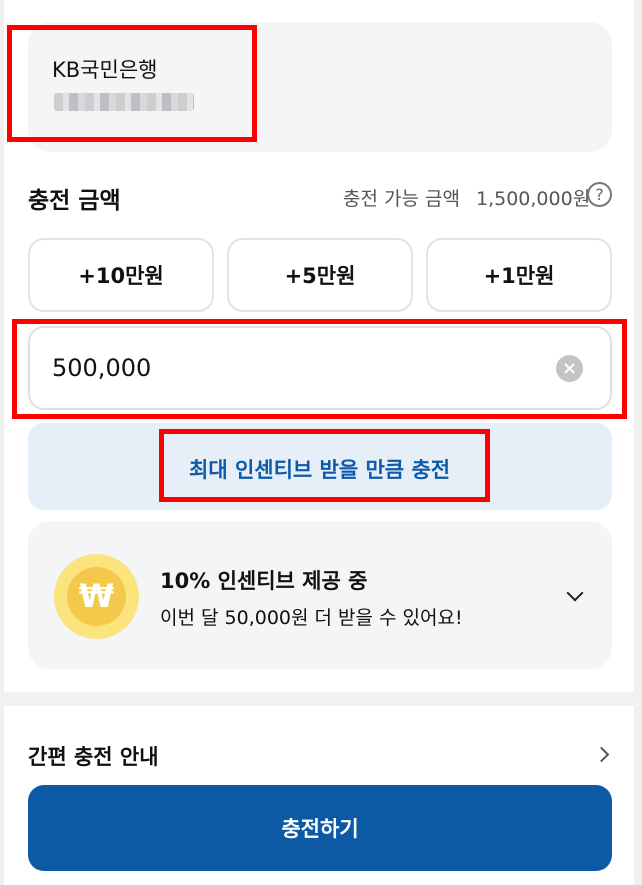 This screenshot has height=885, width=642. Describe the element at coordinates (93, 756) in the screenshot. I see `easy-charge-guide-link: 간편 충전 안내` at that location.